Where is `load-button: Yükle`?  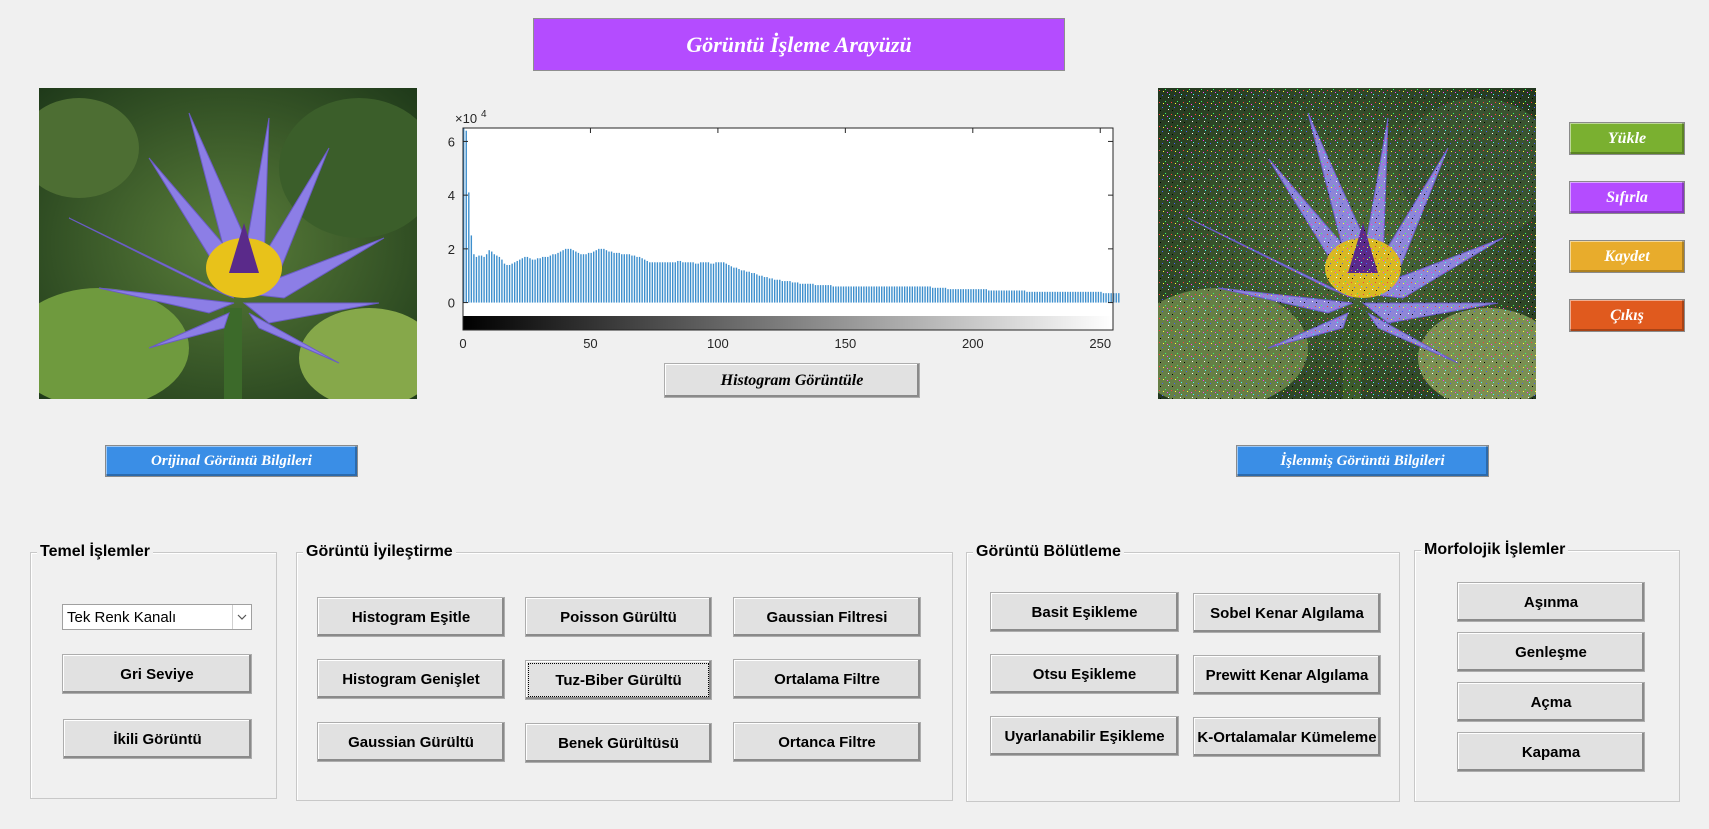
load-button: Yükle is located at coordinates (1627, 138).